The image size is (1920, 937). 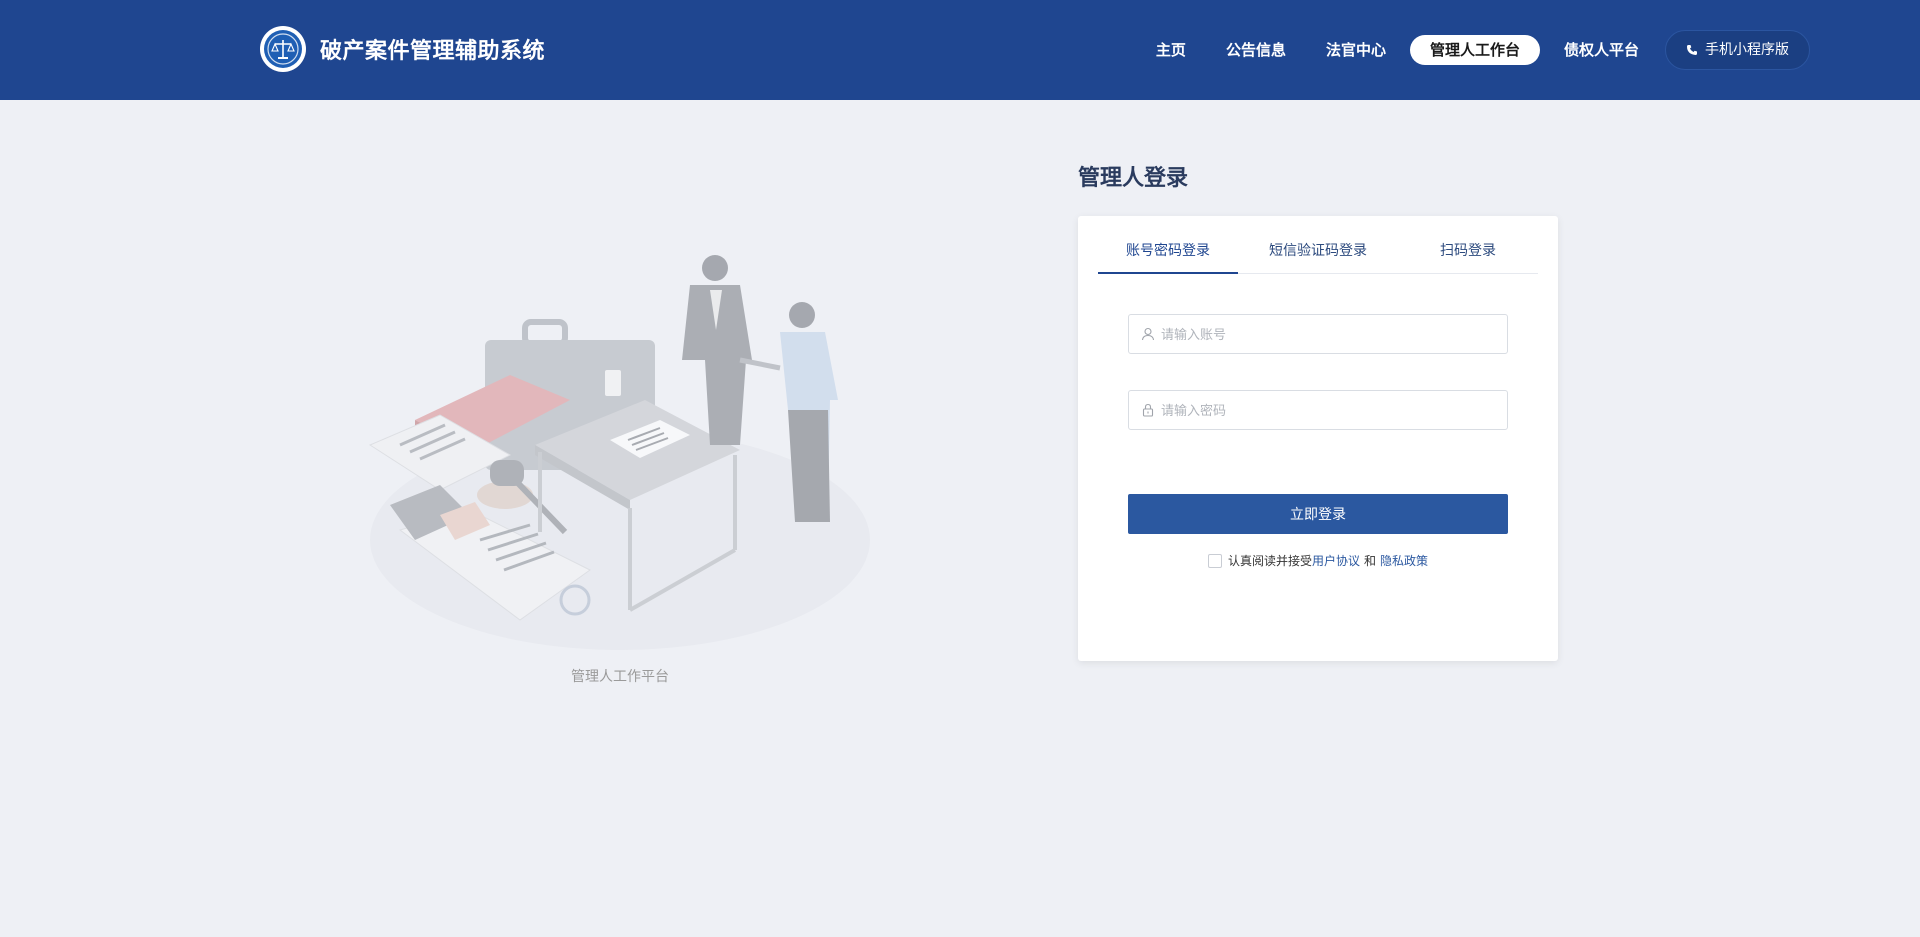 I want to click on agreement-row: 认真阅读并接受 用户协议 和 隐私政策, so click(x=1318, y=560).